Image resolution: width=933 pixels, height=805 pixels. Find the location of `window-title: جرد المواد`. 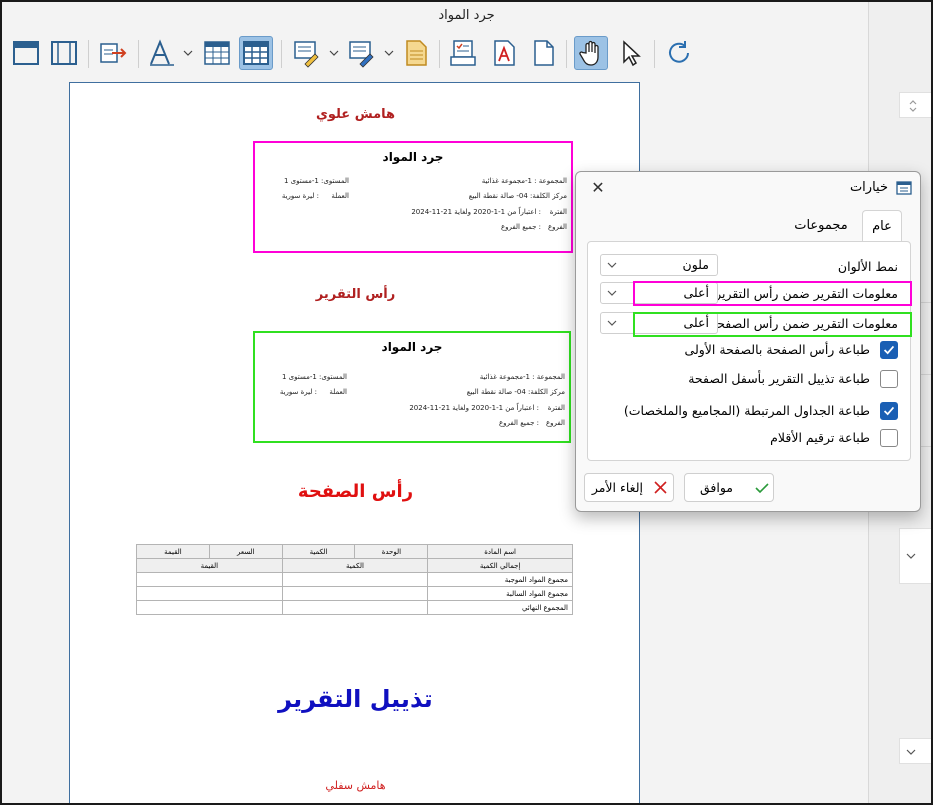

window-title: جرد المواد is located at coordinates (466, 15).